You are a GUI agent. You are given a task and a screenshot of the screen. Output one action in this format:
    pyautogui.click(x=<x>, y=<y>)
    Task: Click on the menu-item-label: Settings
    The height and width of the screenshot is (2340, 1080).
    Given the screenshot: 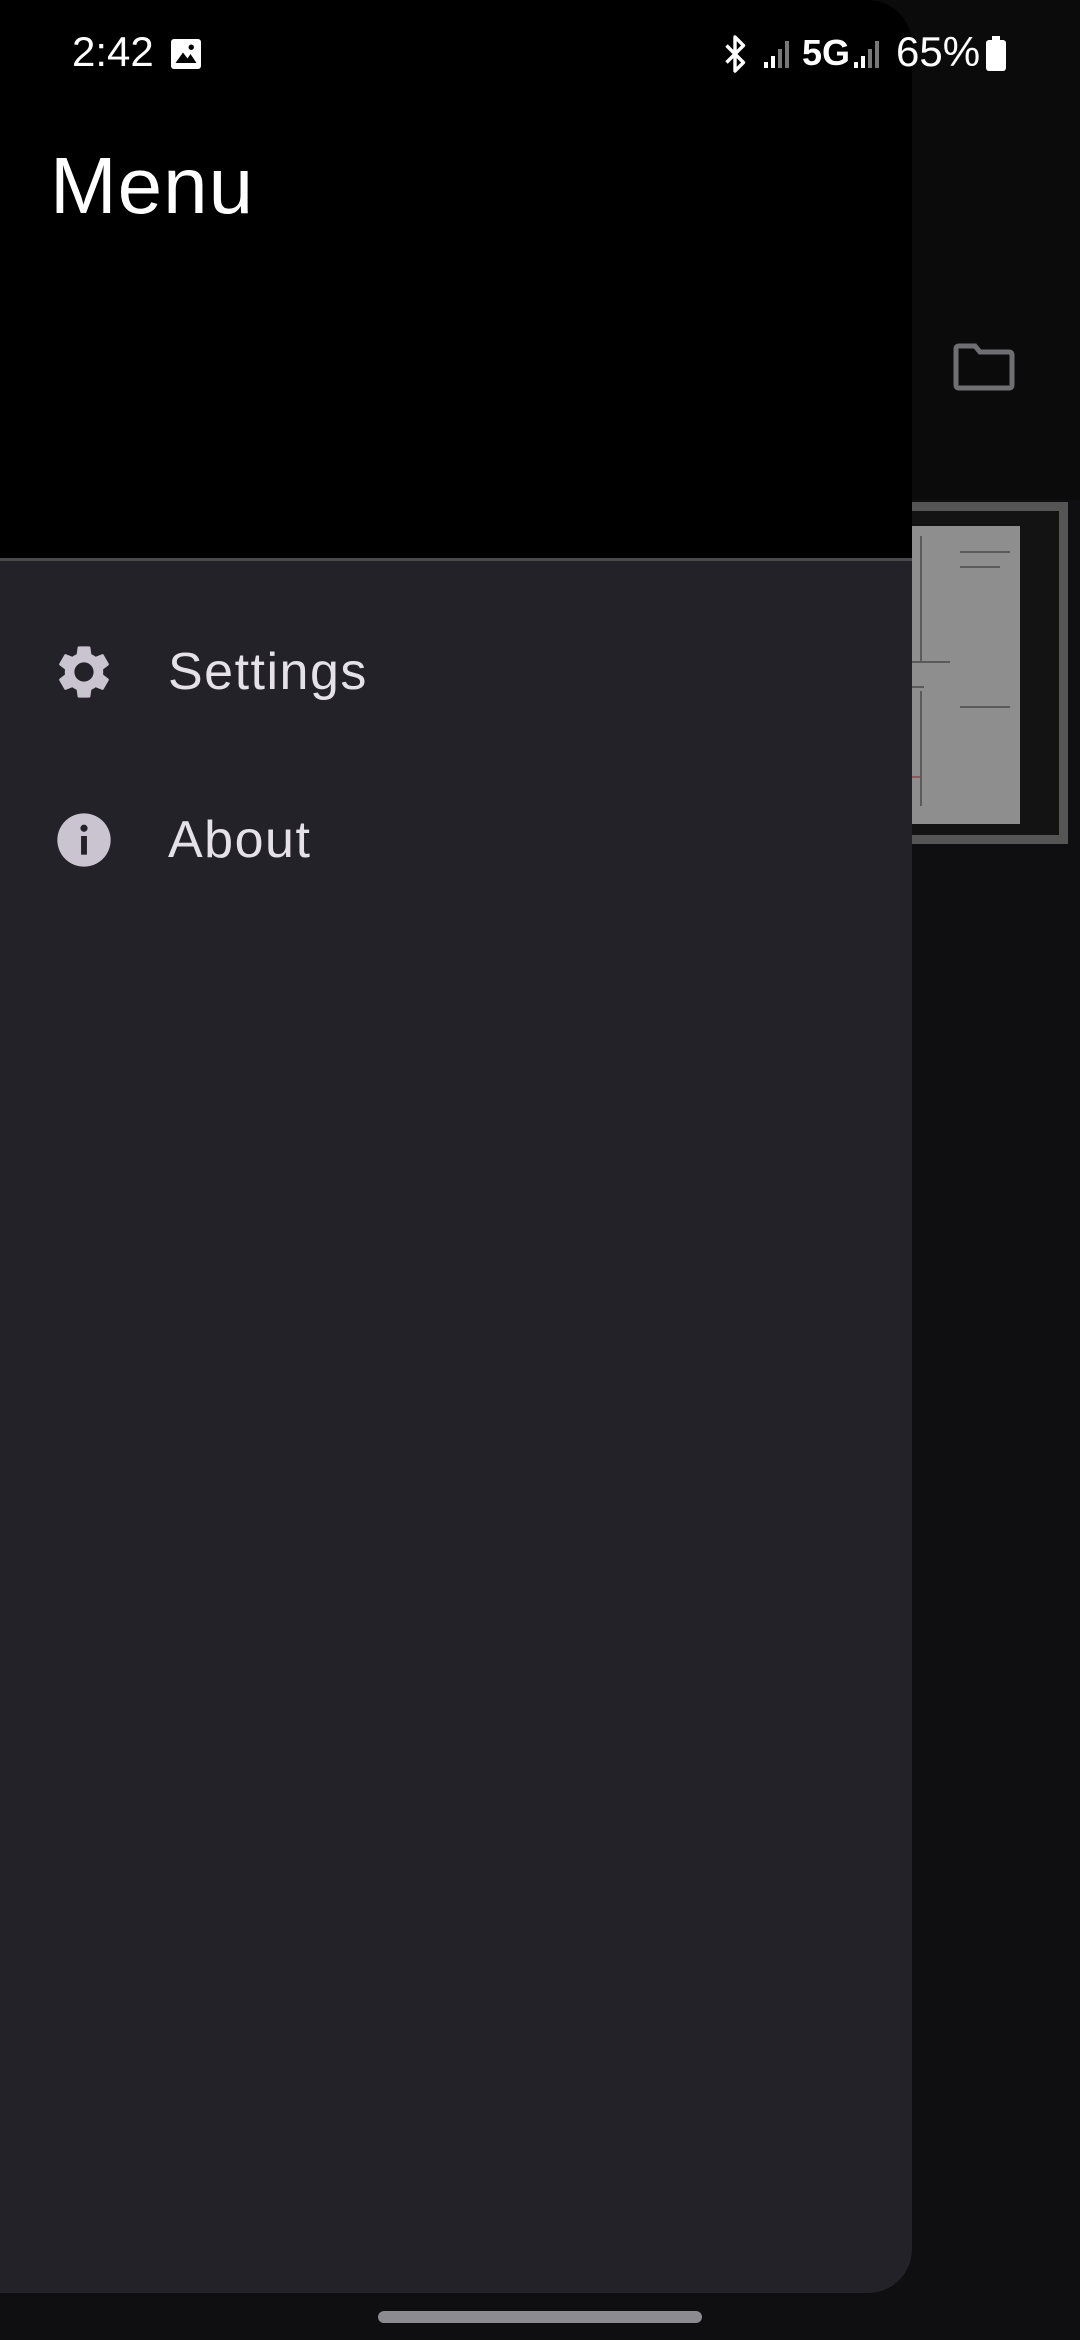 What is the action you would take?
    pyautogui.click(x=268, y=672)
    